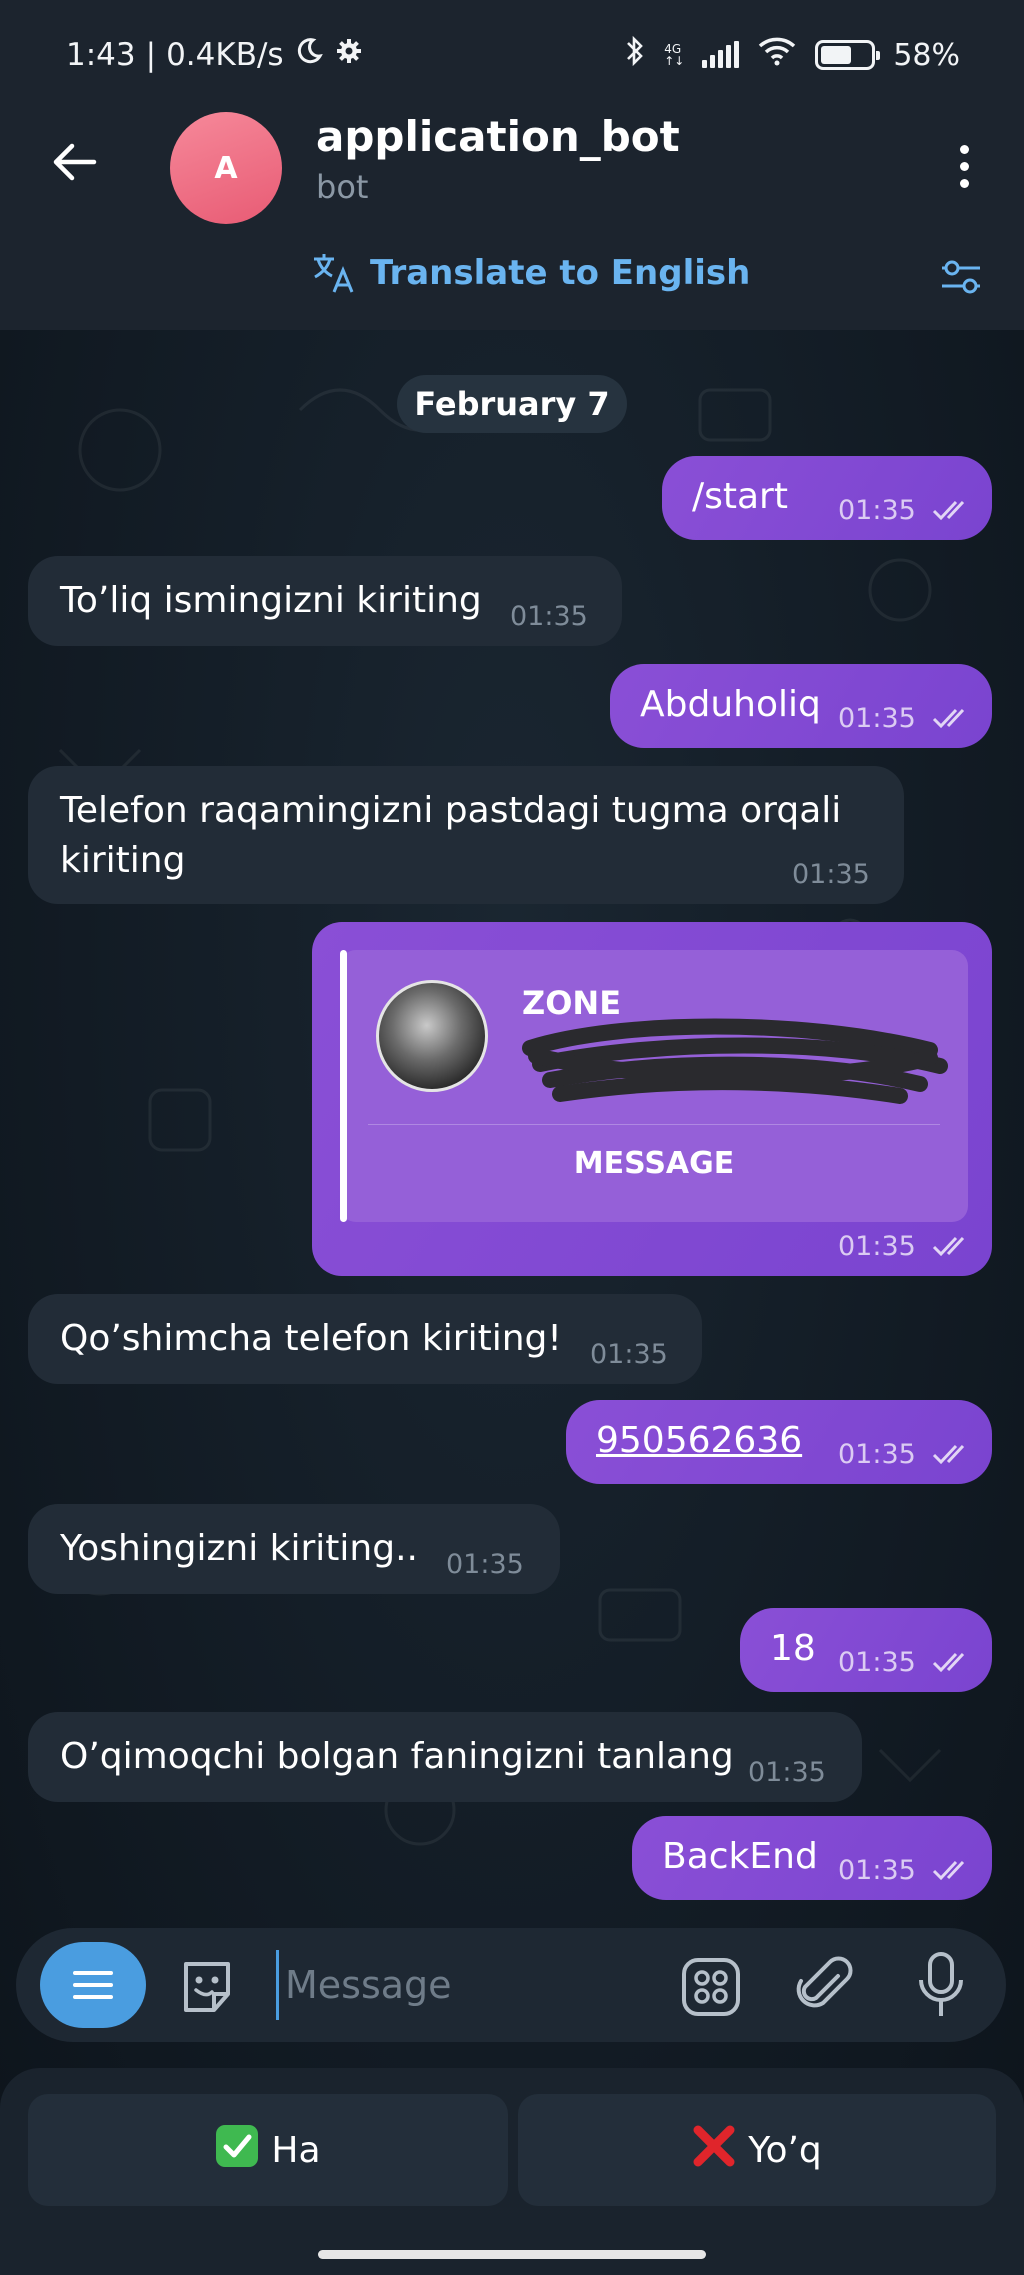 This screenshot has height=2275, width=1024. Describe the element at coordinates (512, 2254) in the screenshot. I see `home-indicator` at that location.